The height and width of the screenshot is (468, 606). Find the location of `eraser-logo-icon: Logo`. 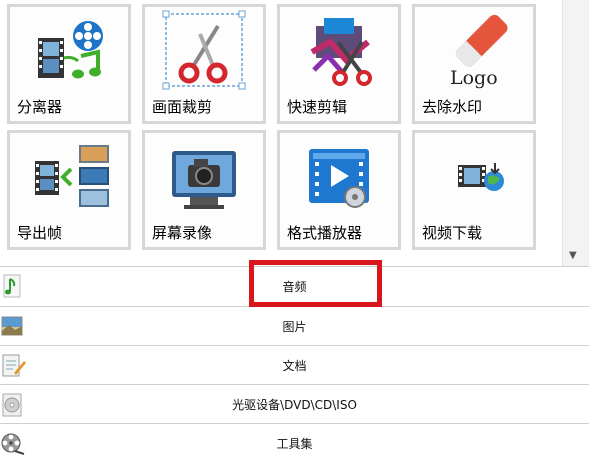

eraser-logo-icon: Logo is located at coordinates (474, 51).